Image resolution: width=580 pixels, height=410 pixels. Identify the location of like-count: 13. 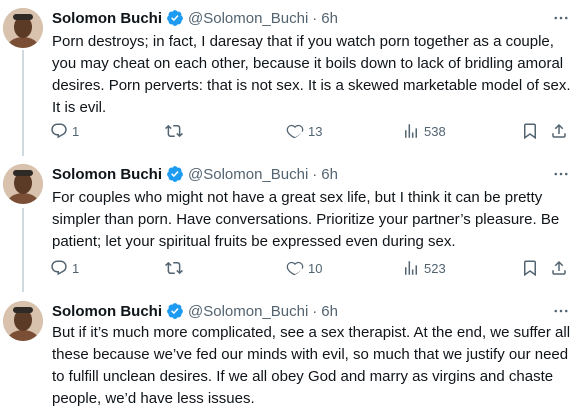
(315, 131).